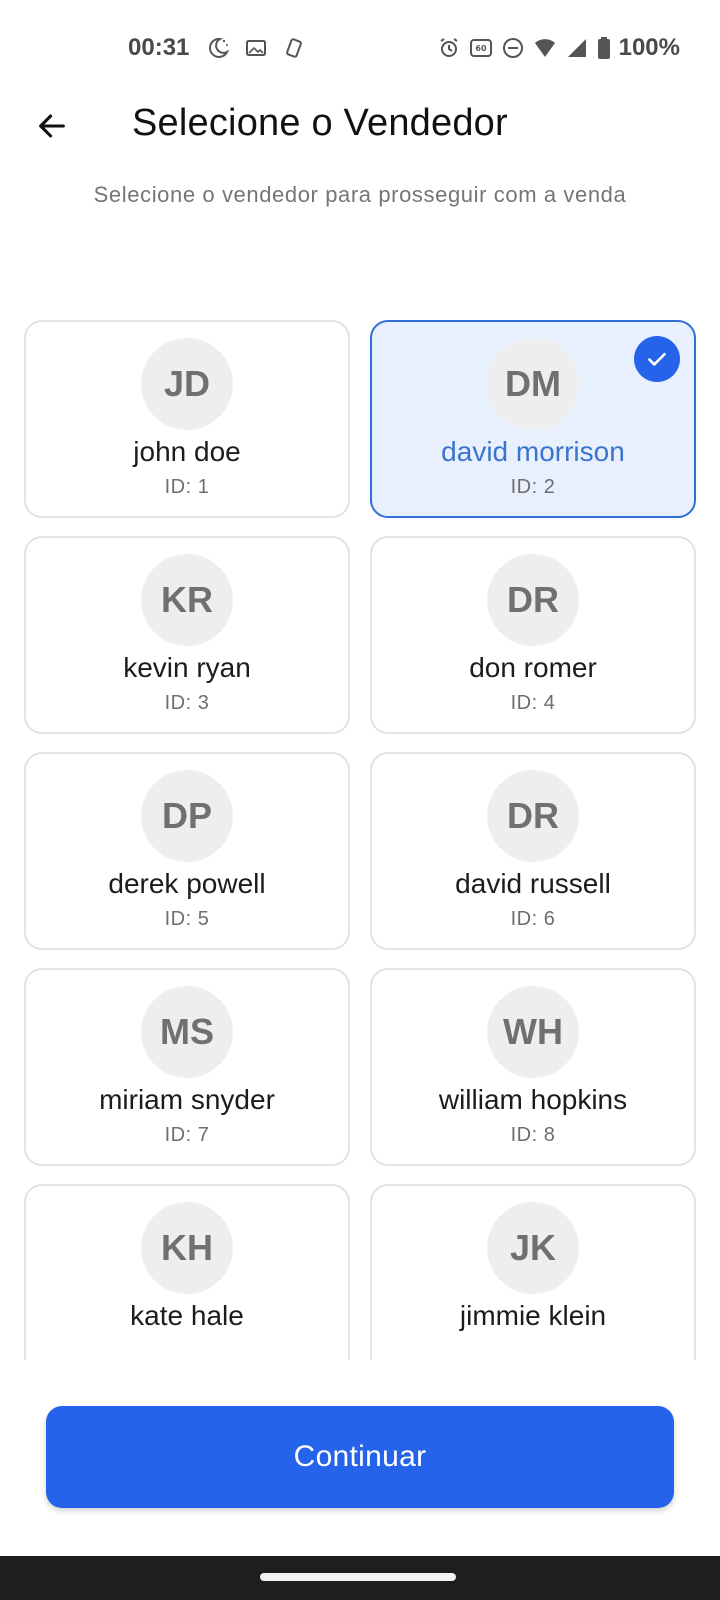 The image size is (720, 1600). I want to click on arrow-back-icon, so click(52, 126).